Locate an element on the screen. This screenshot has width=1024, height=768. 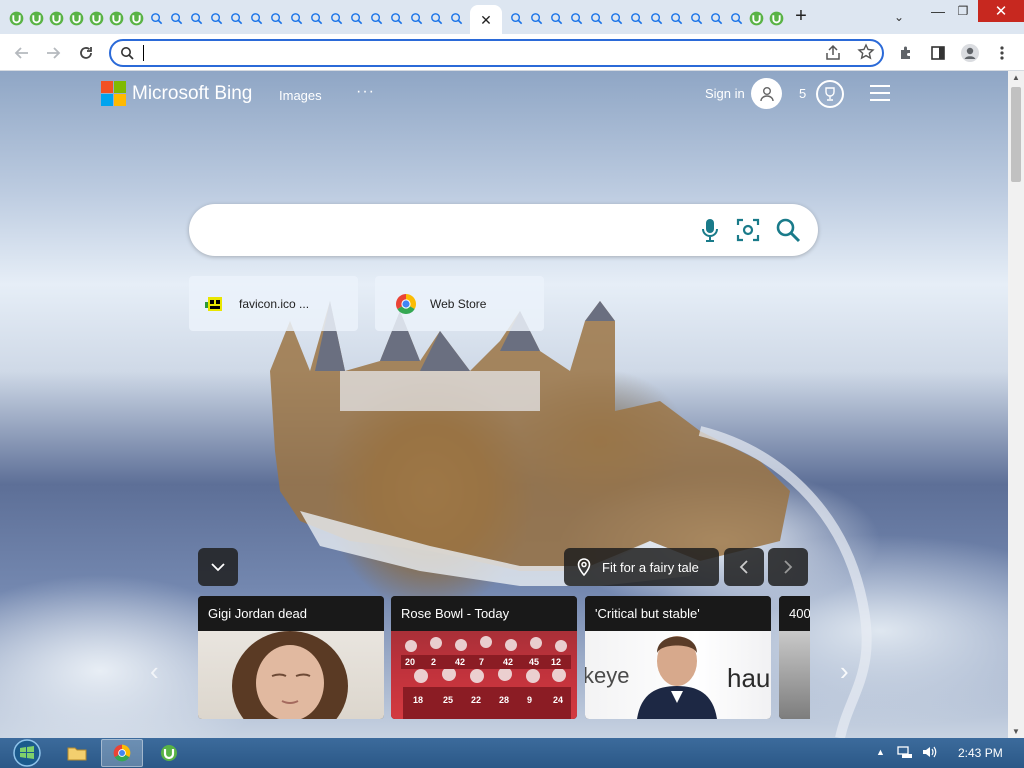
tab-list: ✕ is located at coordinates (396, 20).